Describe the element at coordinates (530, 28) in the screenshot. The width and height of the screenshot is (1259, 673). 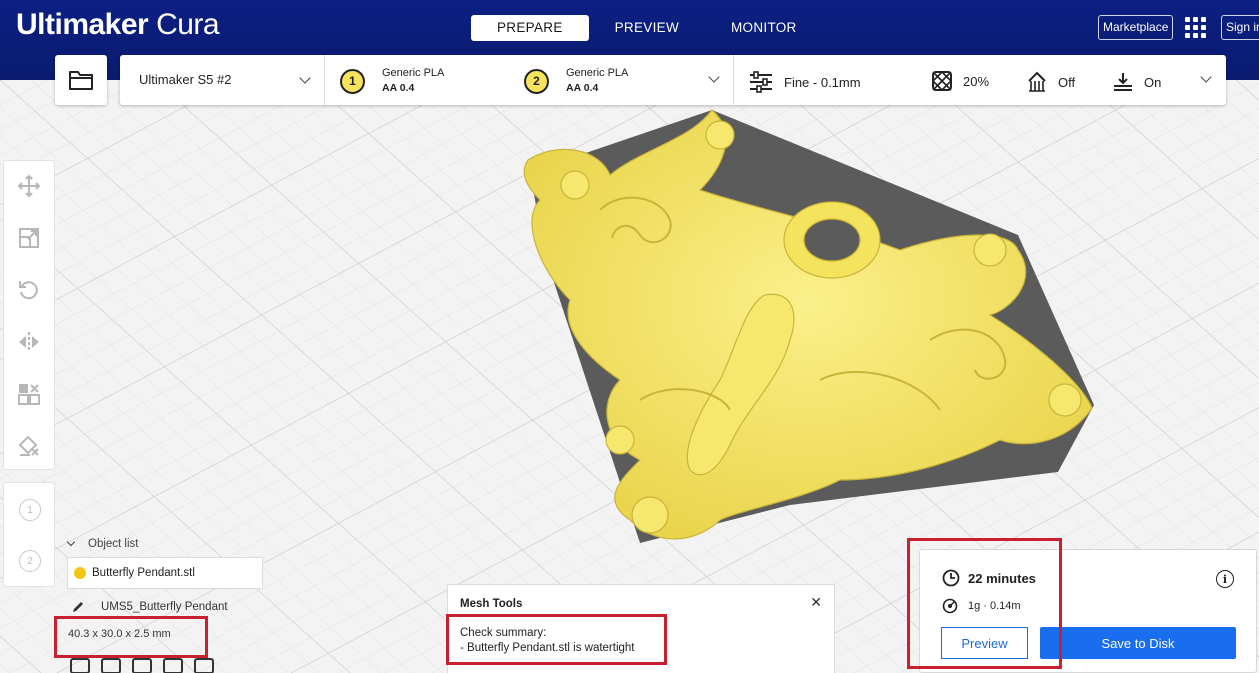
I see `tab-prepare: PREPARE` at that location.